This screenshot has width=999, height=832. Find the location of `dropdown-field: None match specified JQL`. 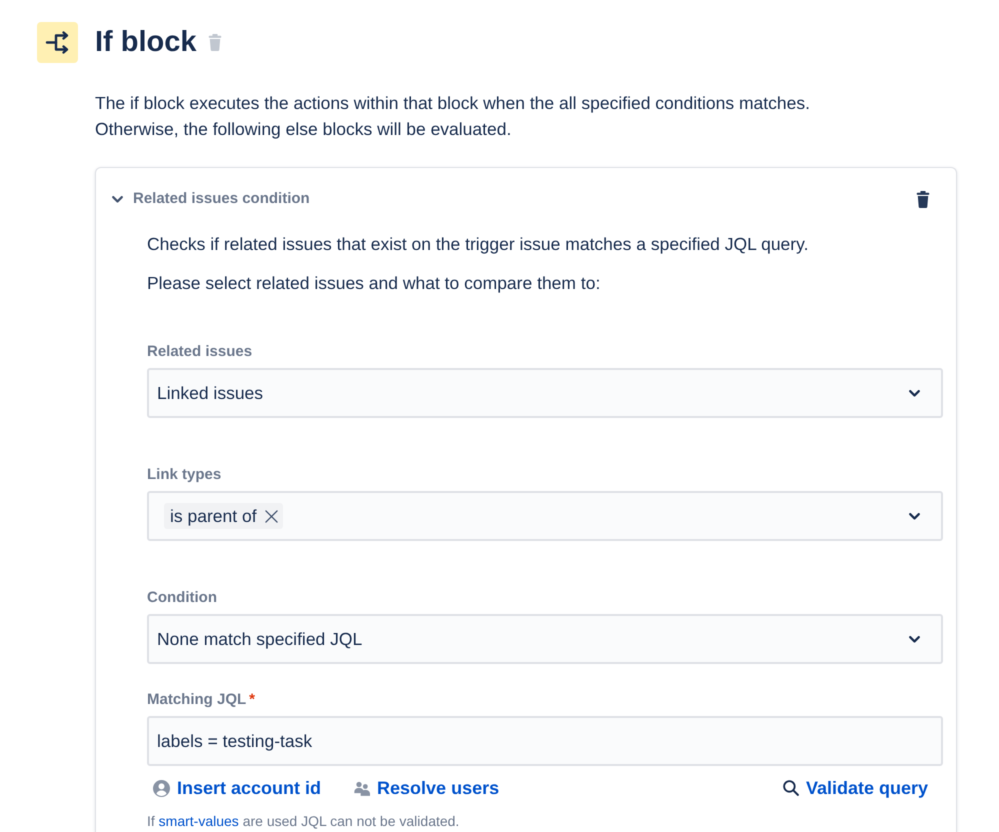

dropdown-field: None match specified JQL is located at coordinates (545, 639).